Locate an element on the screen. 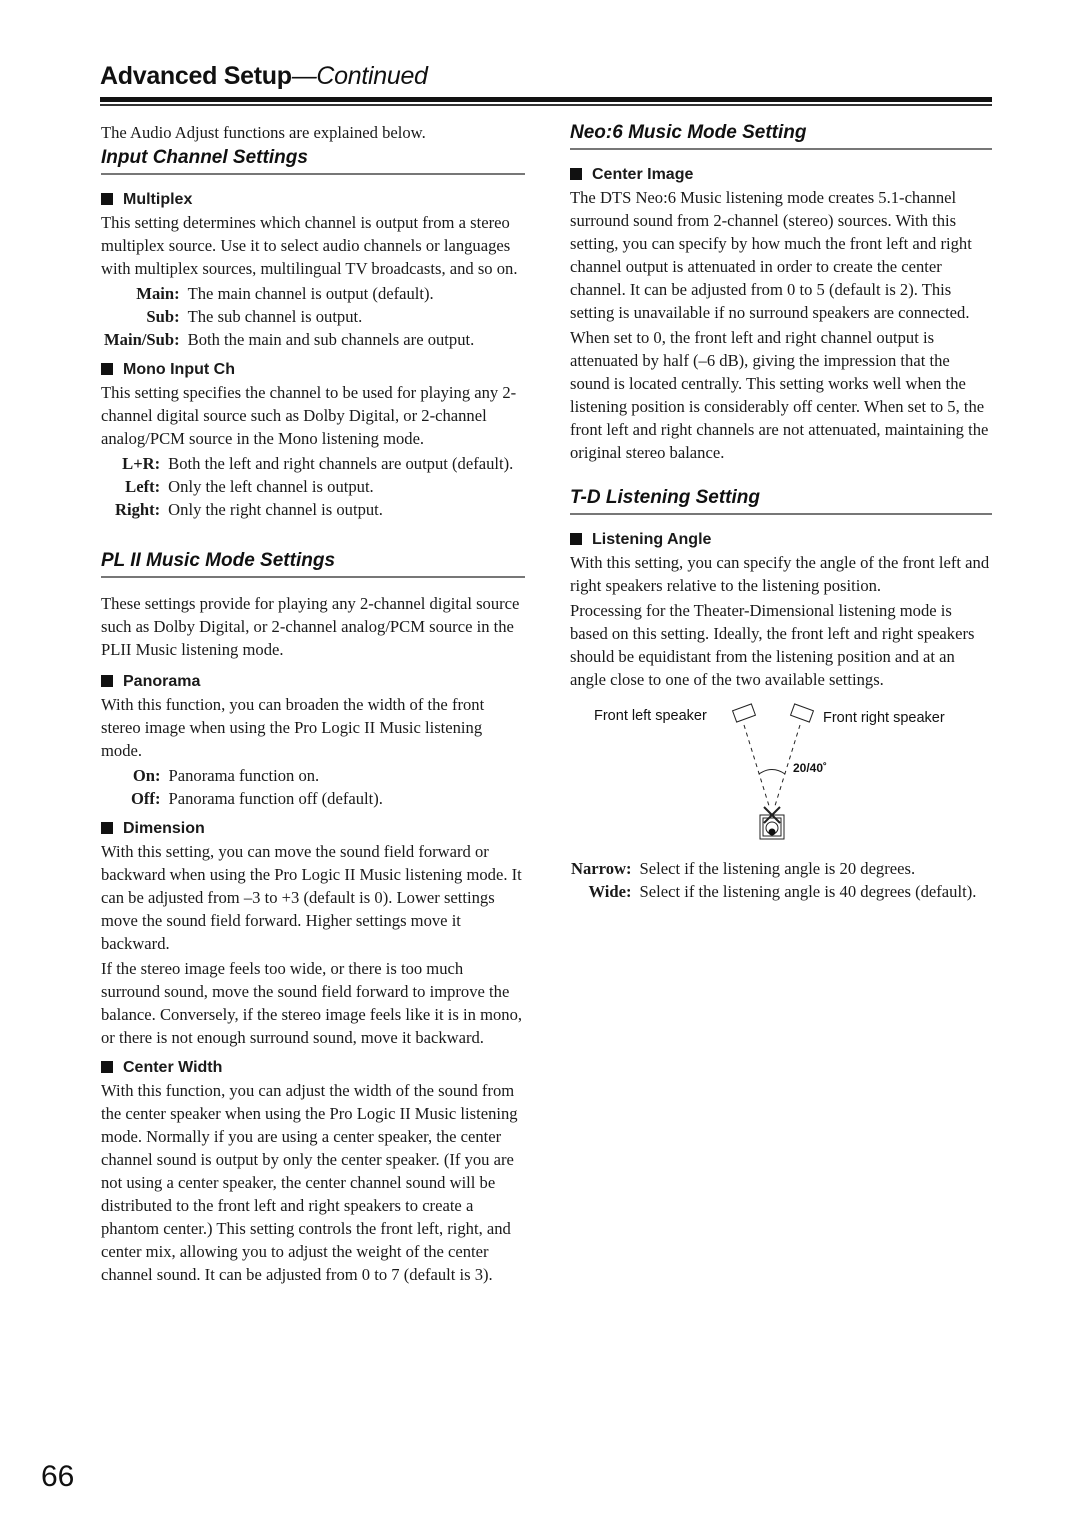  option-desc: Panorama function off (default). is located at coordinates (275, 798).